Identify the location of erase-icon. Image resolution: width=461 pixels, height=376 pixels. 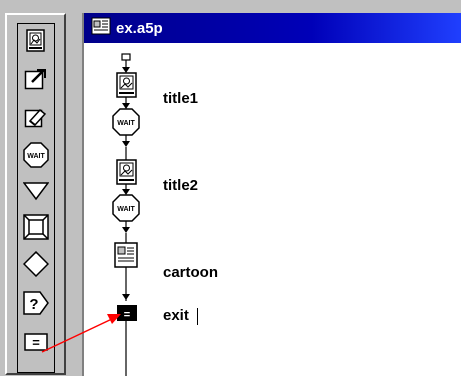
(35, 118).